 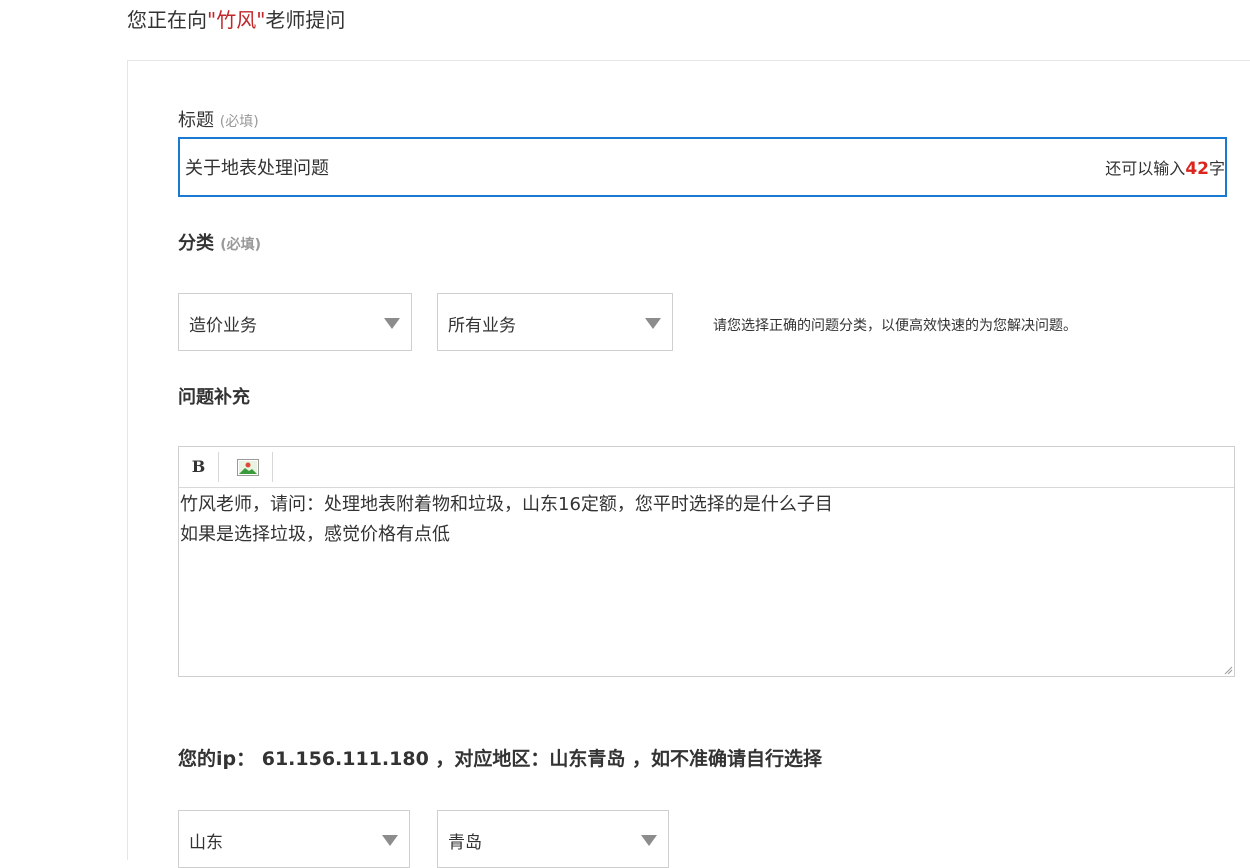 What do you see at coordinates (305, 20) in the screenshot?
I see `title-suffix: 老师提问` at bounding box center [305, 20].